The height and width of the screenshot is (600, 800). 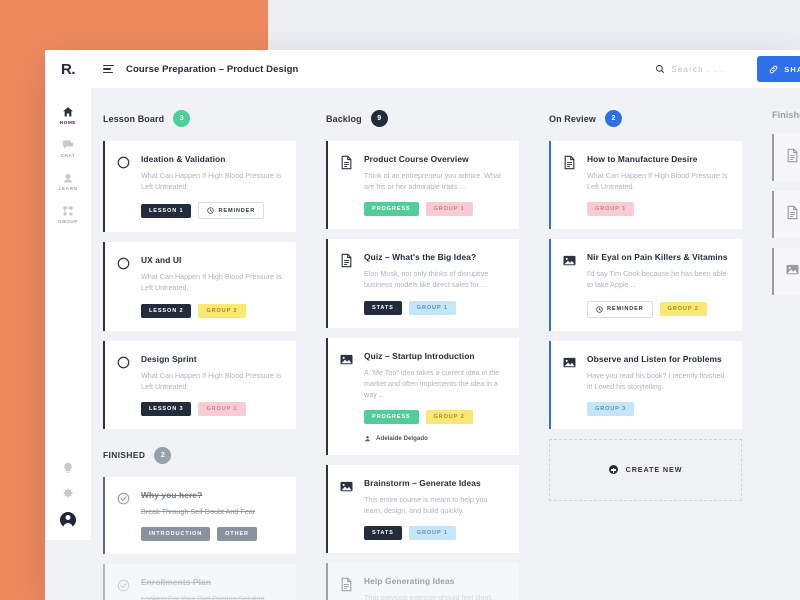 I want to click on column-title: On Review, so click(x=572, y=118).